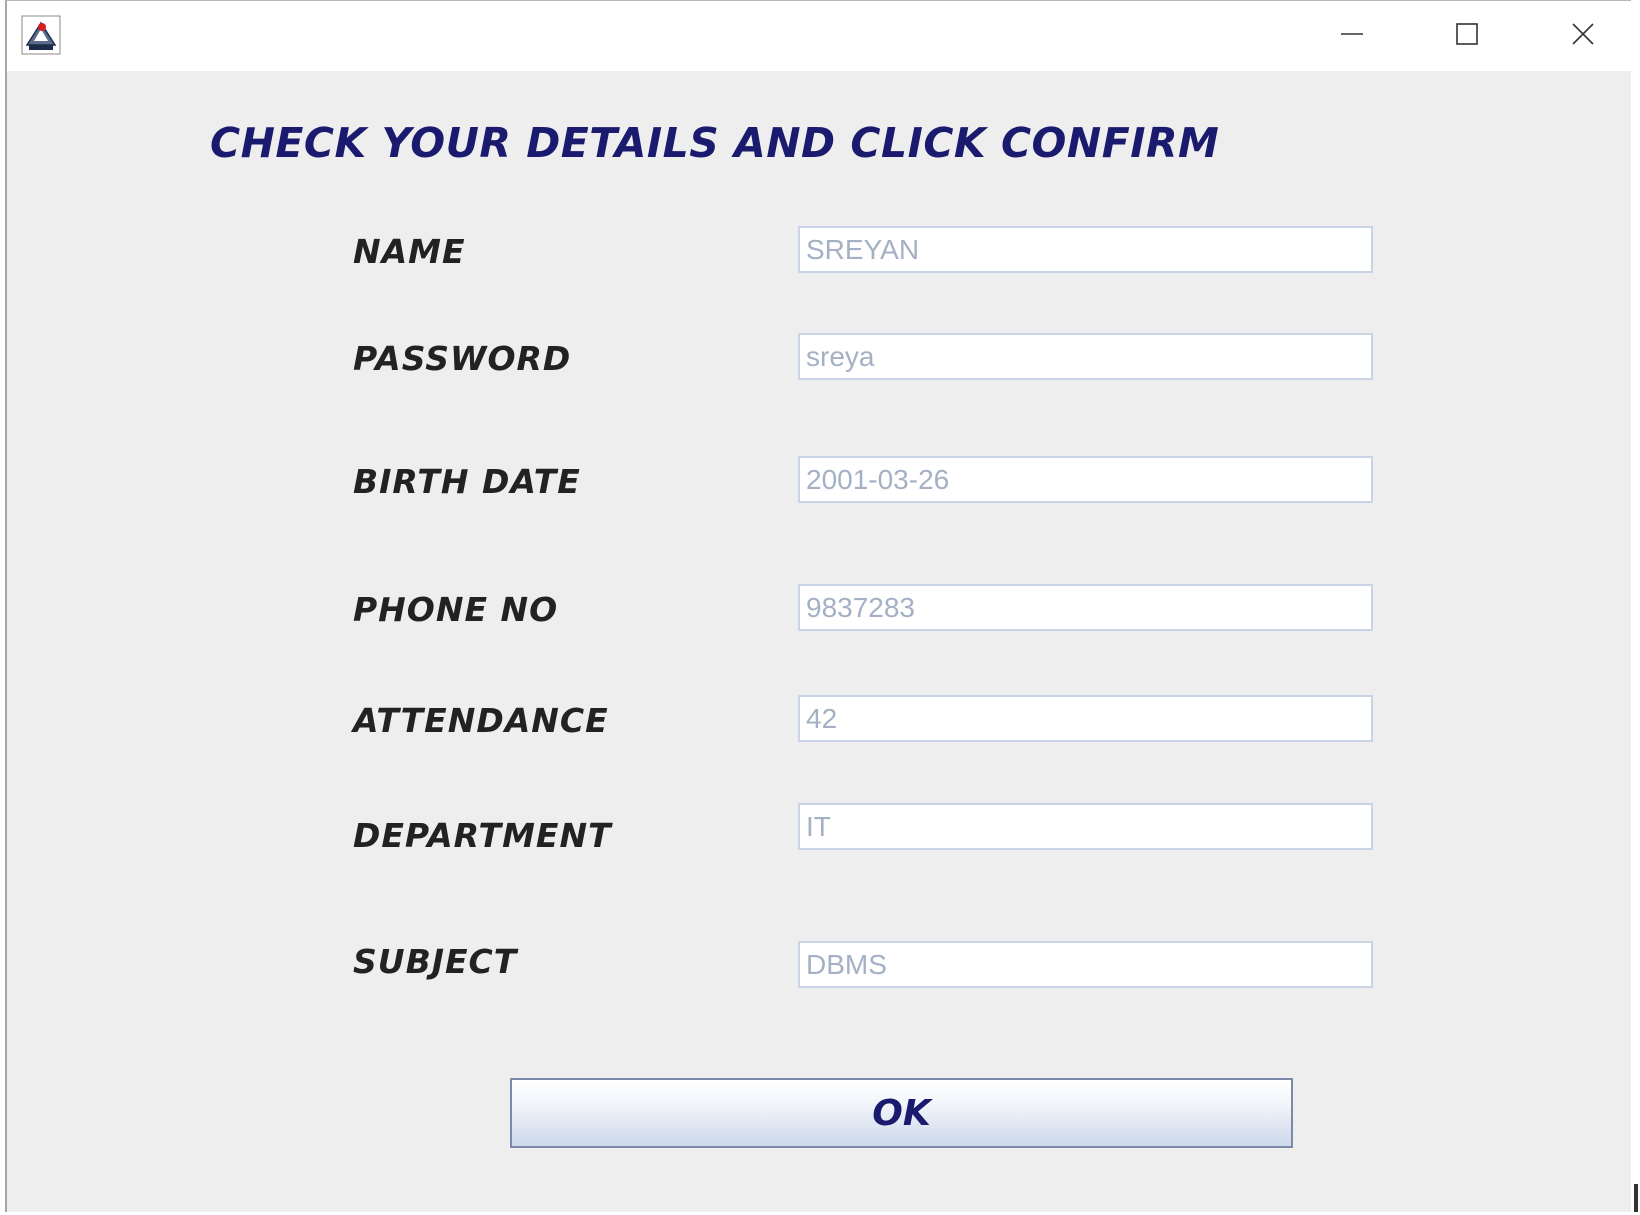 Image resolution: width=1640 pixels, height=1215 pixels. What do you see at coordinates (1085, 249) in the screenshot?
I see `name-field` at bounding box center [1085, 249].